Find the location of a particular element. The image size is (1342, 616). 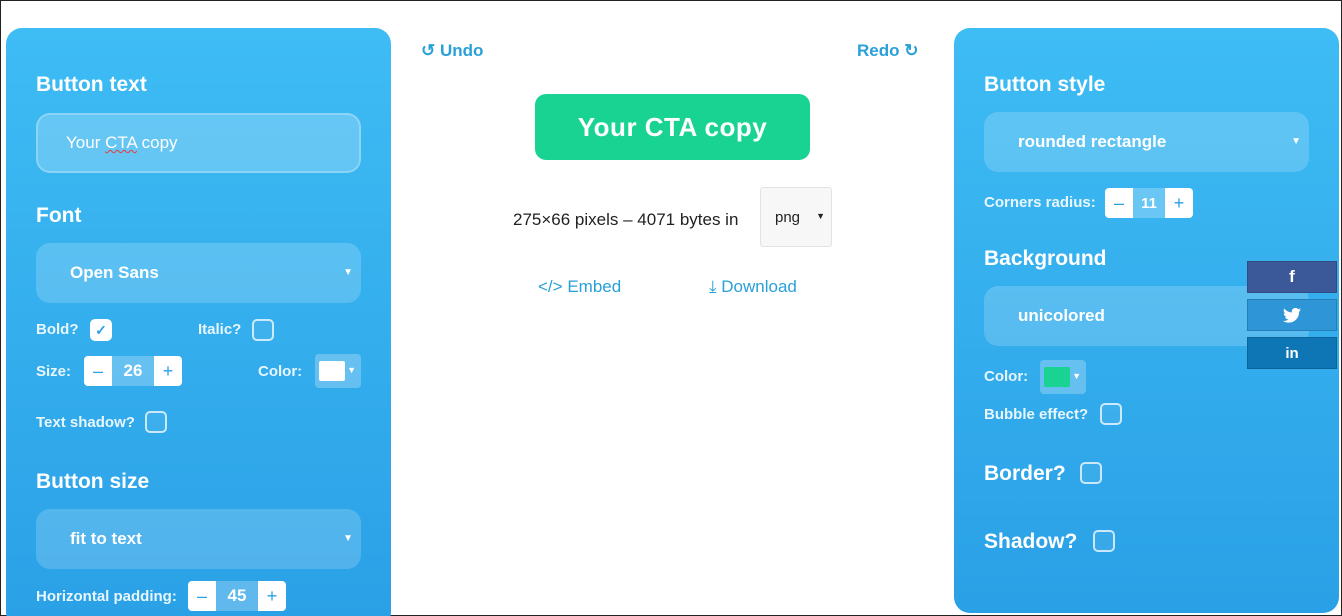

check-icon: ✓ is located at coordinates (101, 329).